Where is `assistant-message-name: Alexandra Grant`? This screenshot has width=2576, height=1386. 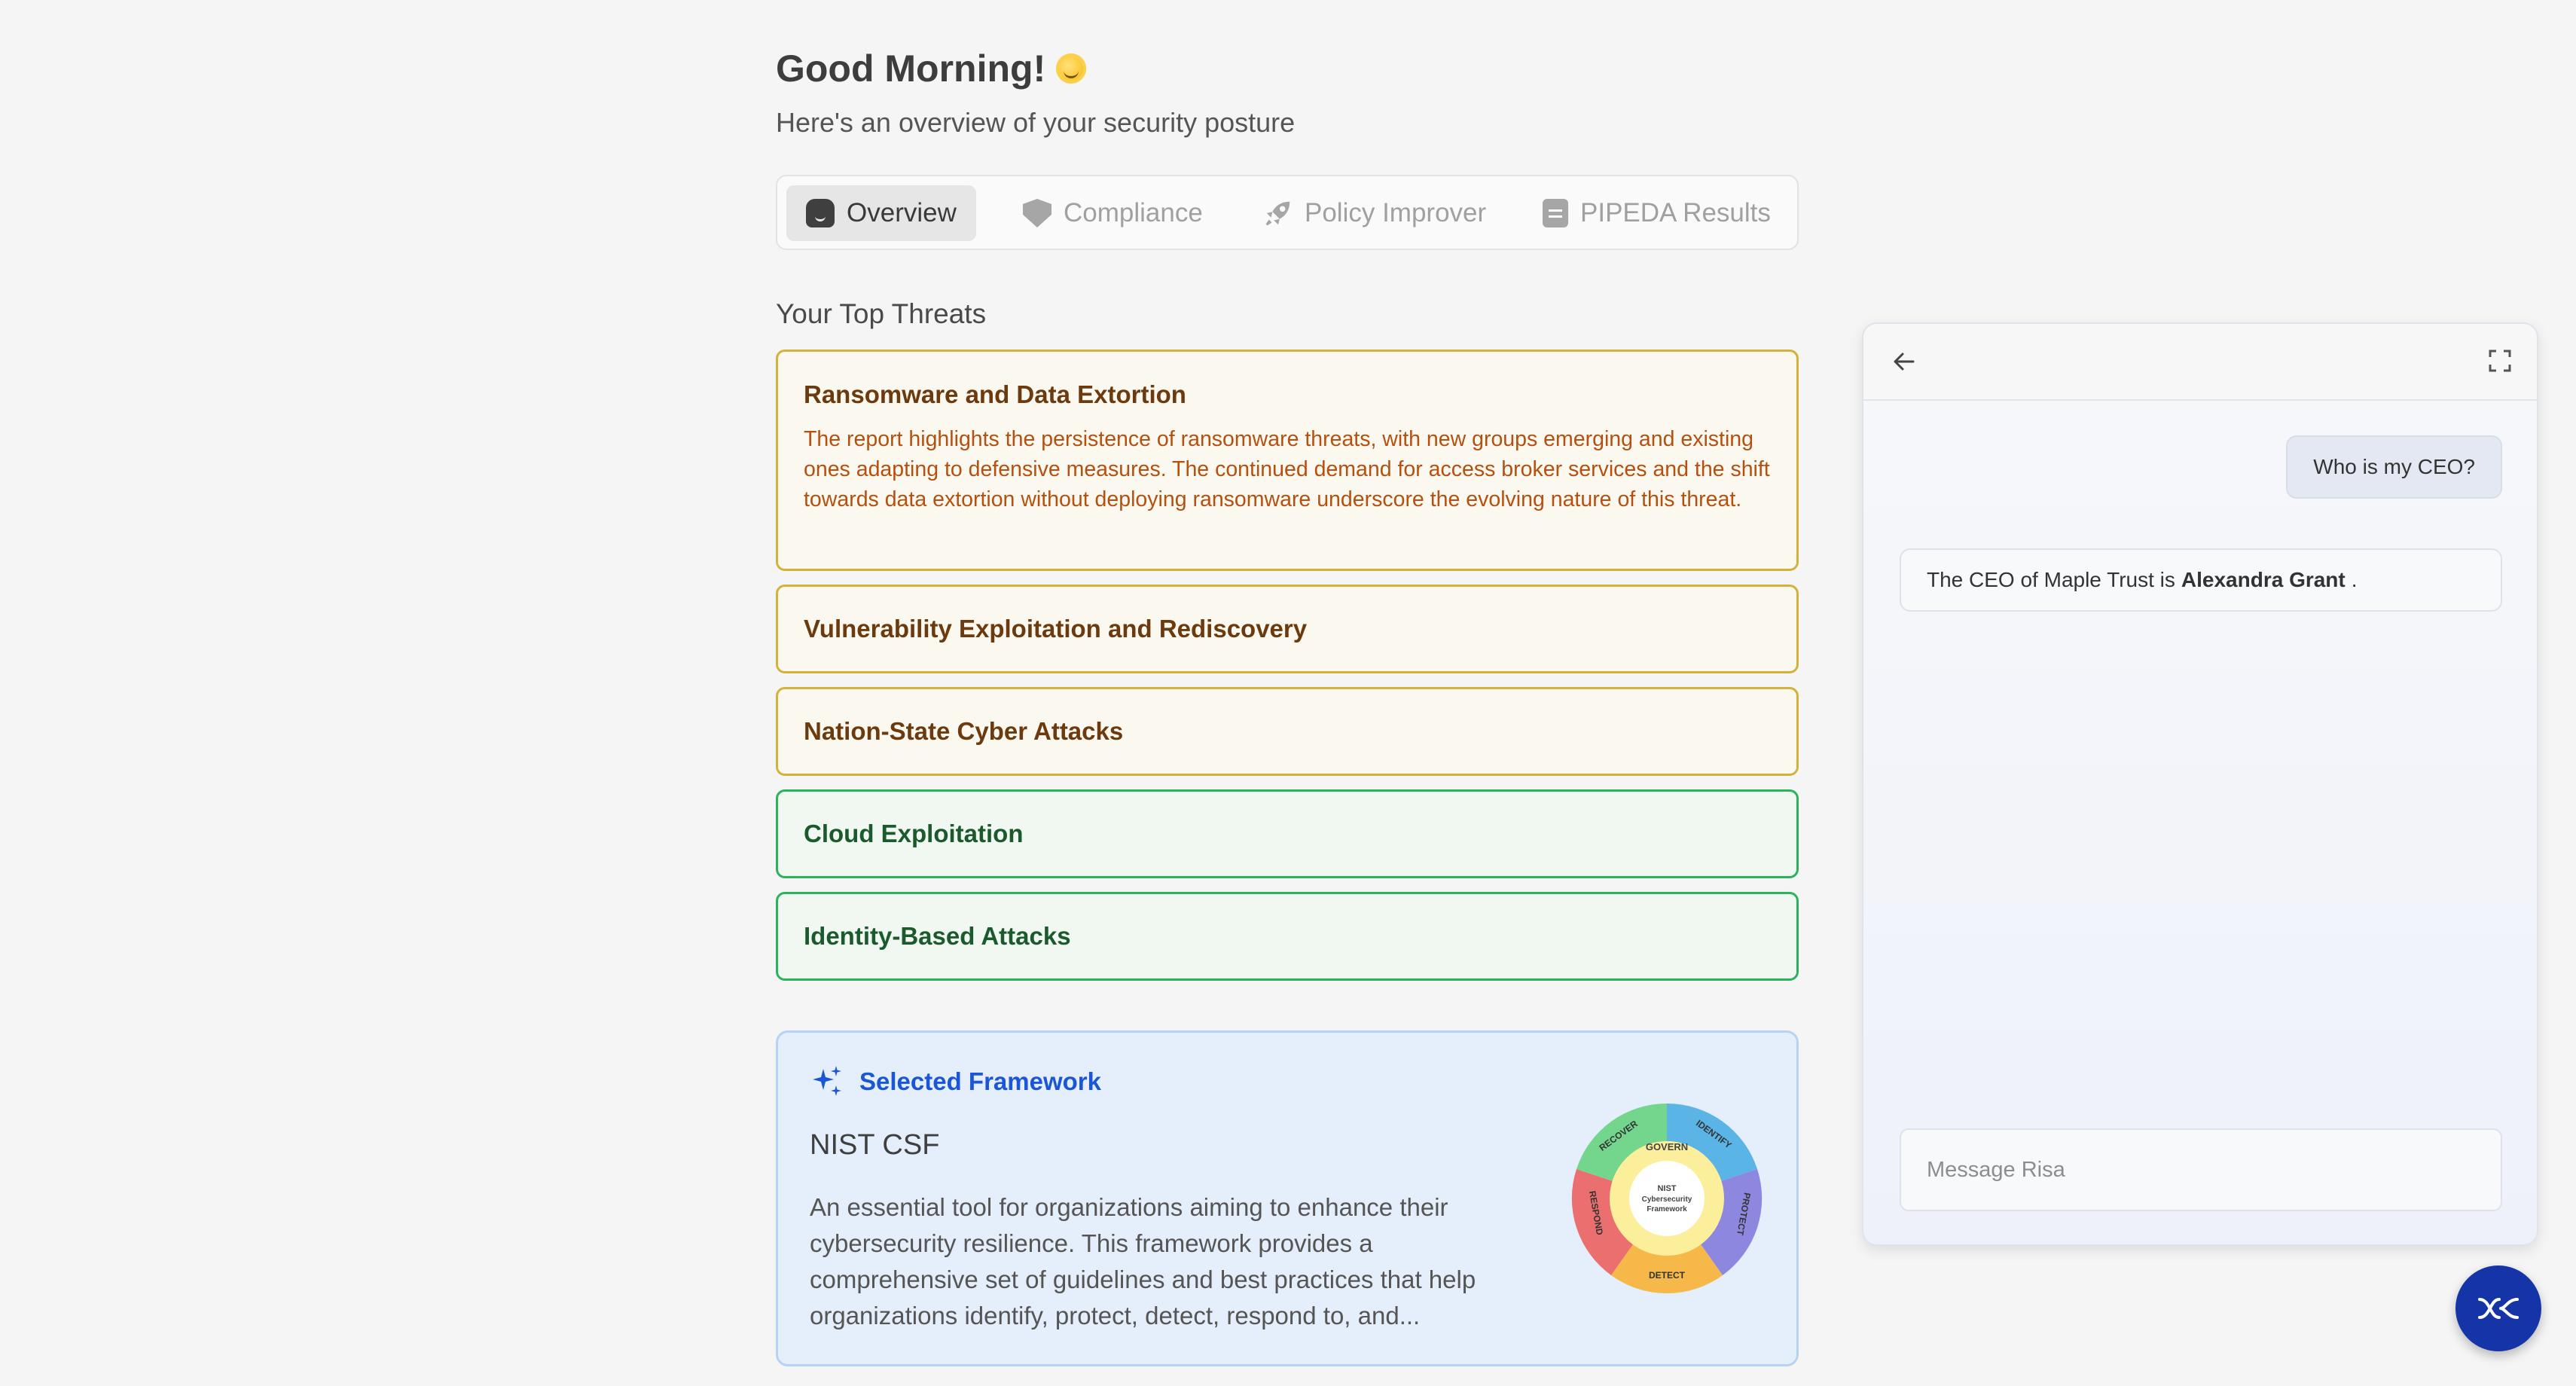
assistant-message-name: Alexandra Grant is located at coordinates (2263, 579).